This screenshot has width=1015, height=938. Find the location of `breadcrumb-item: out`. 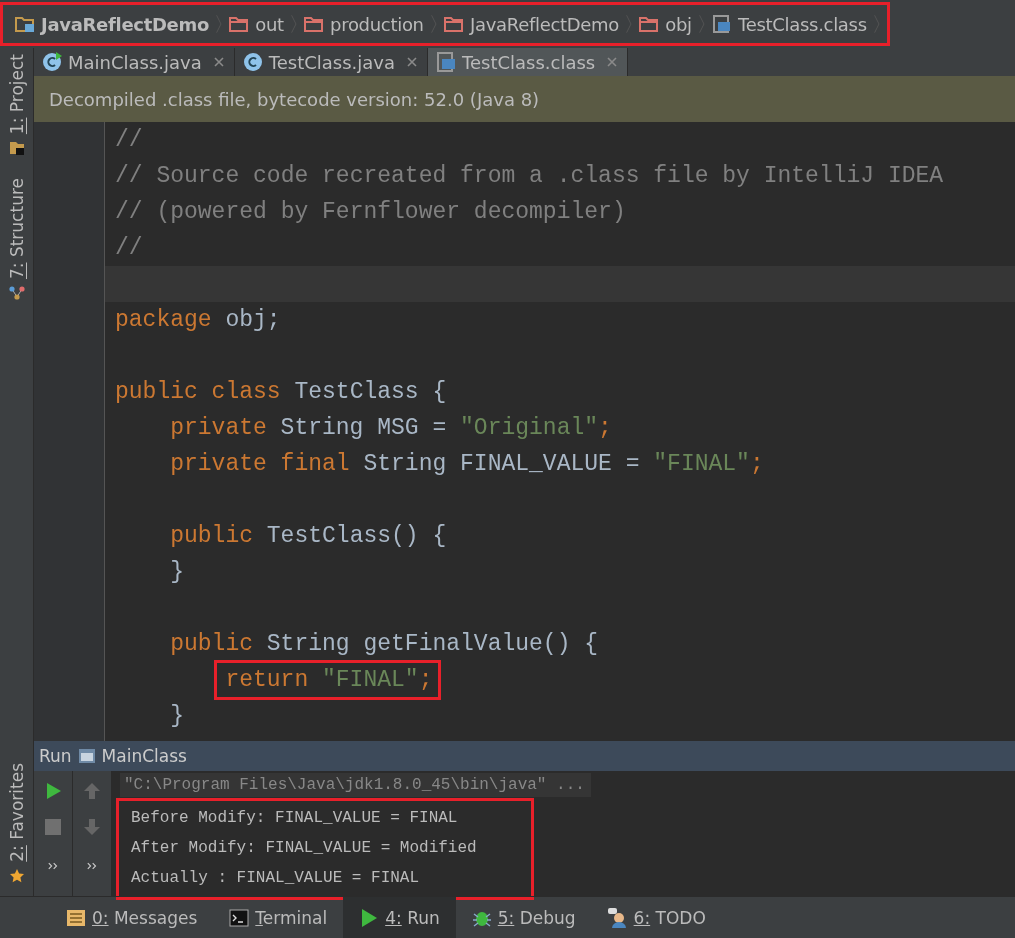

breadcrumb-item: out is located at coordinates (256, 24).